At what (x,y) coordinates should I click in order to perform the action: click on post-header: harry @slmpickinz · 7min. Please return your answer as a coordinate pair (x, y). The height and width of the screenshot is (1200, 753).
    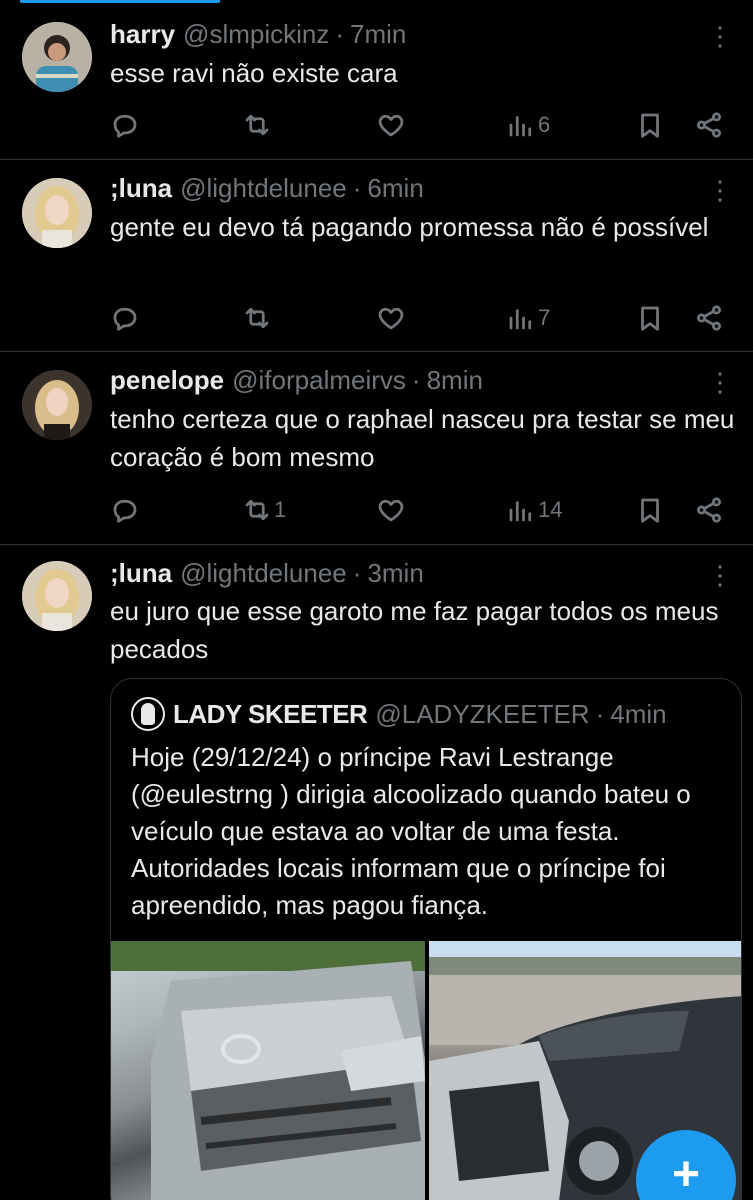
    Looking at the image, I should click on (258, 34).